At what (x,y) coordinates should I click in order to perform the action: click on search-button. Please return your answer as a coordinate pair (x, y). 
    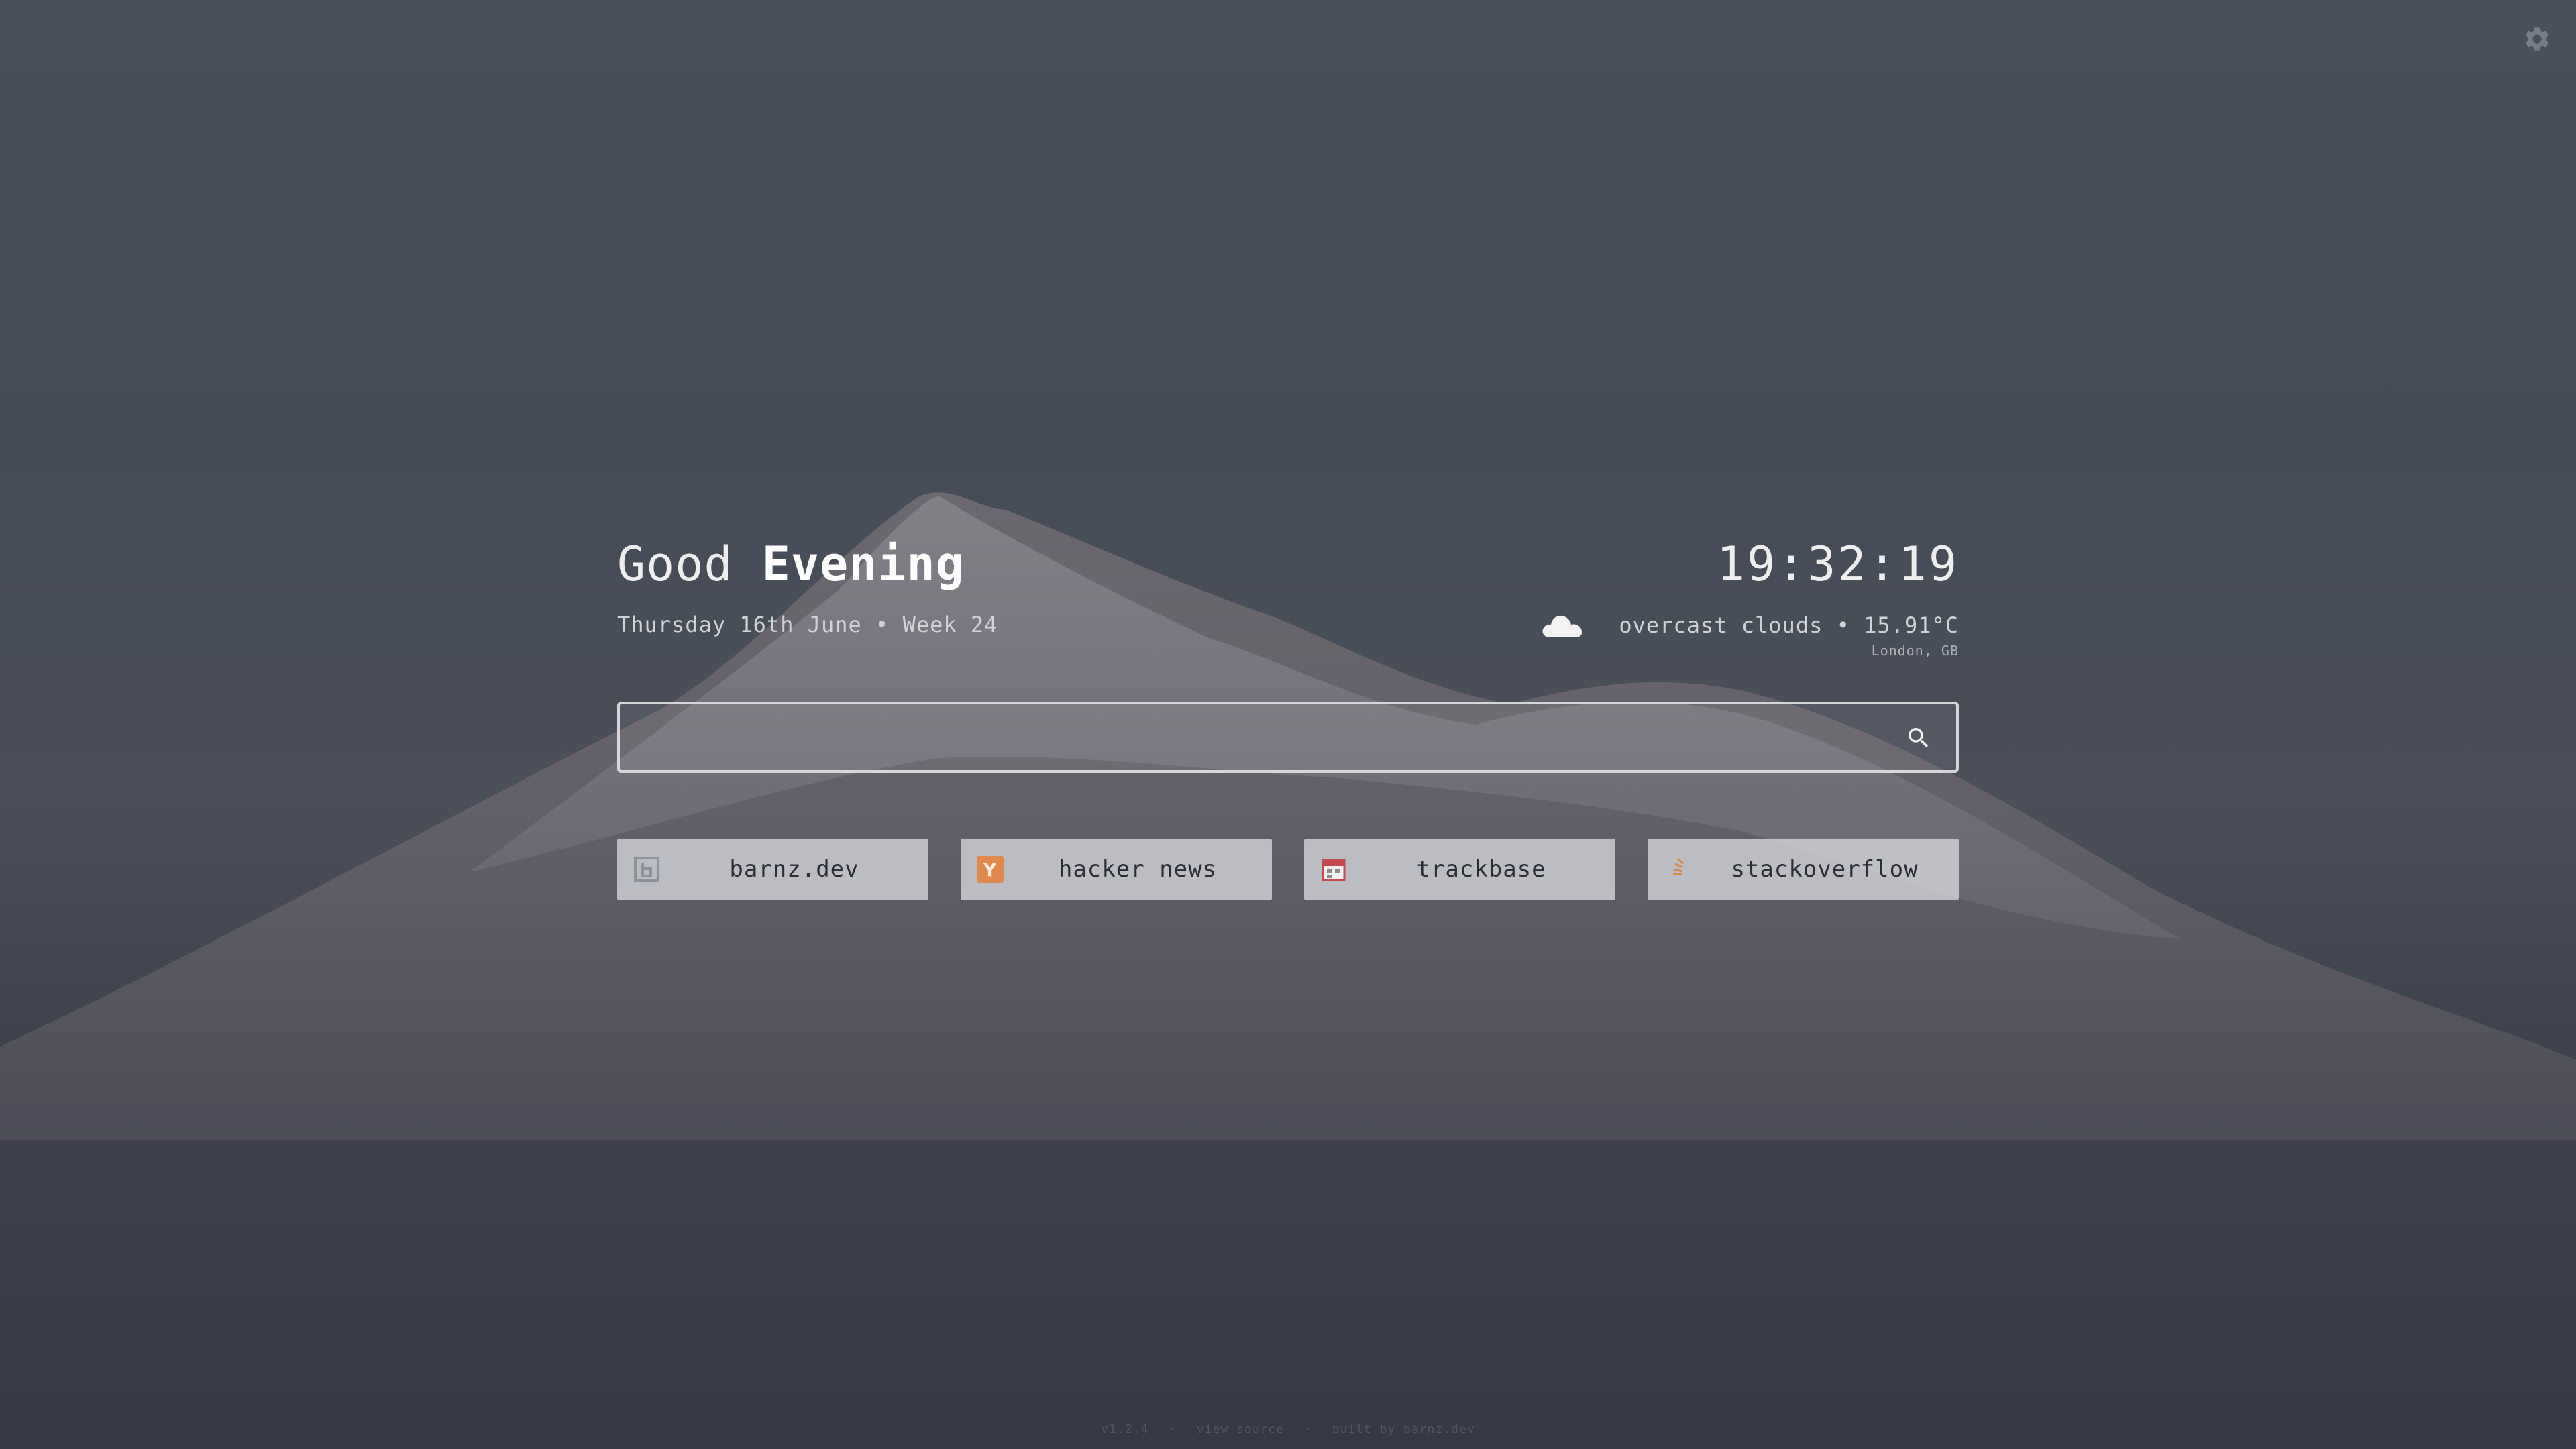
    Looking at the image, I should click on (1918, 737).